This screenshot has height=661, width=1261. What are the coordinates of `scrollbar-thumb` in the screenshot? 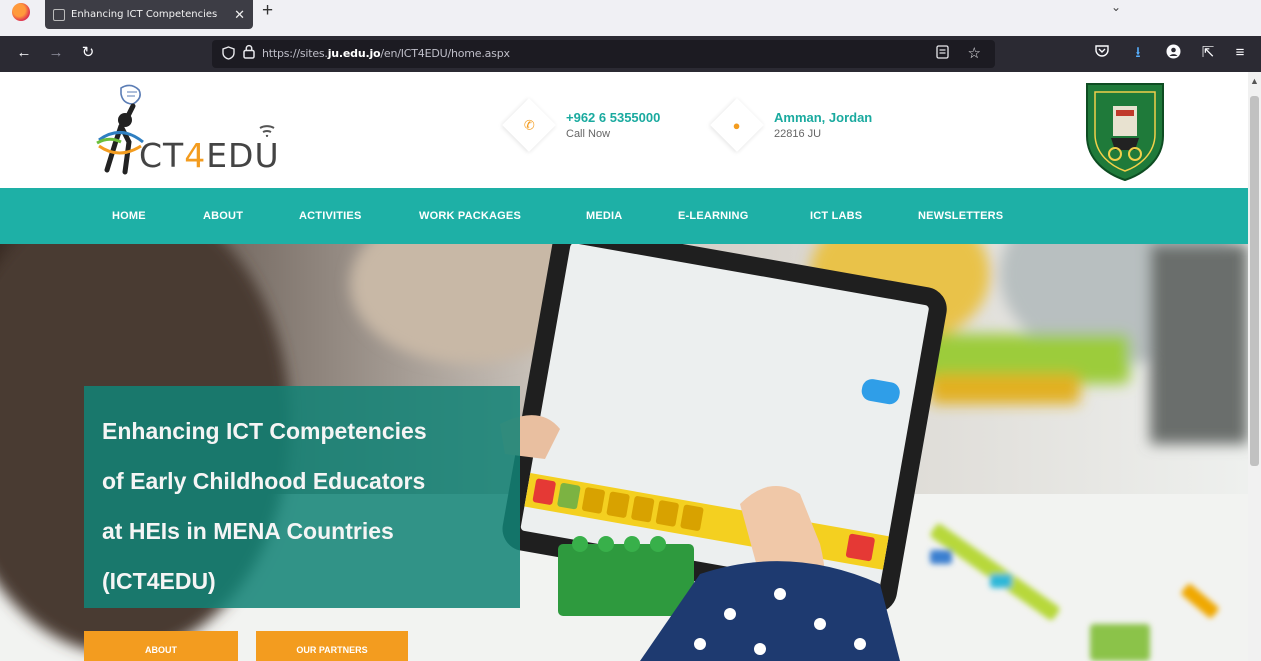 It's located at (1254, 281).